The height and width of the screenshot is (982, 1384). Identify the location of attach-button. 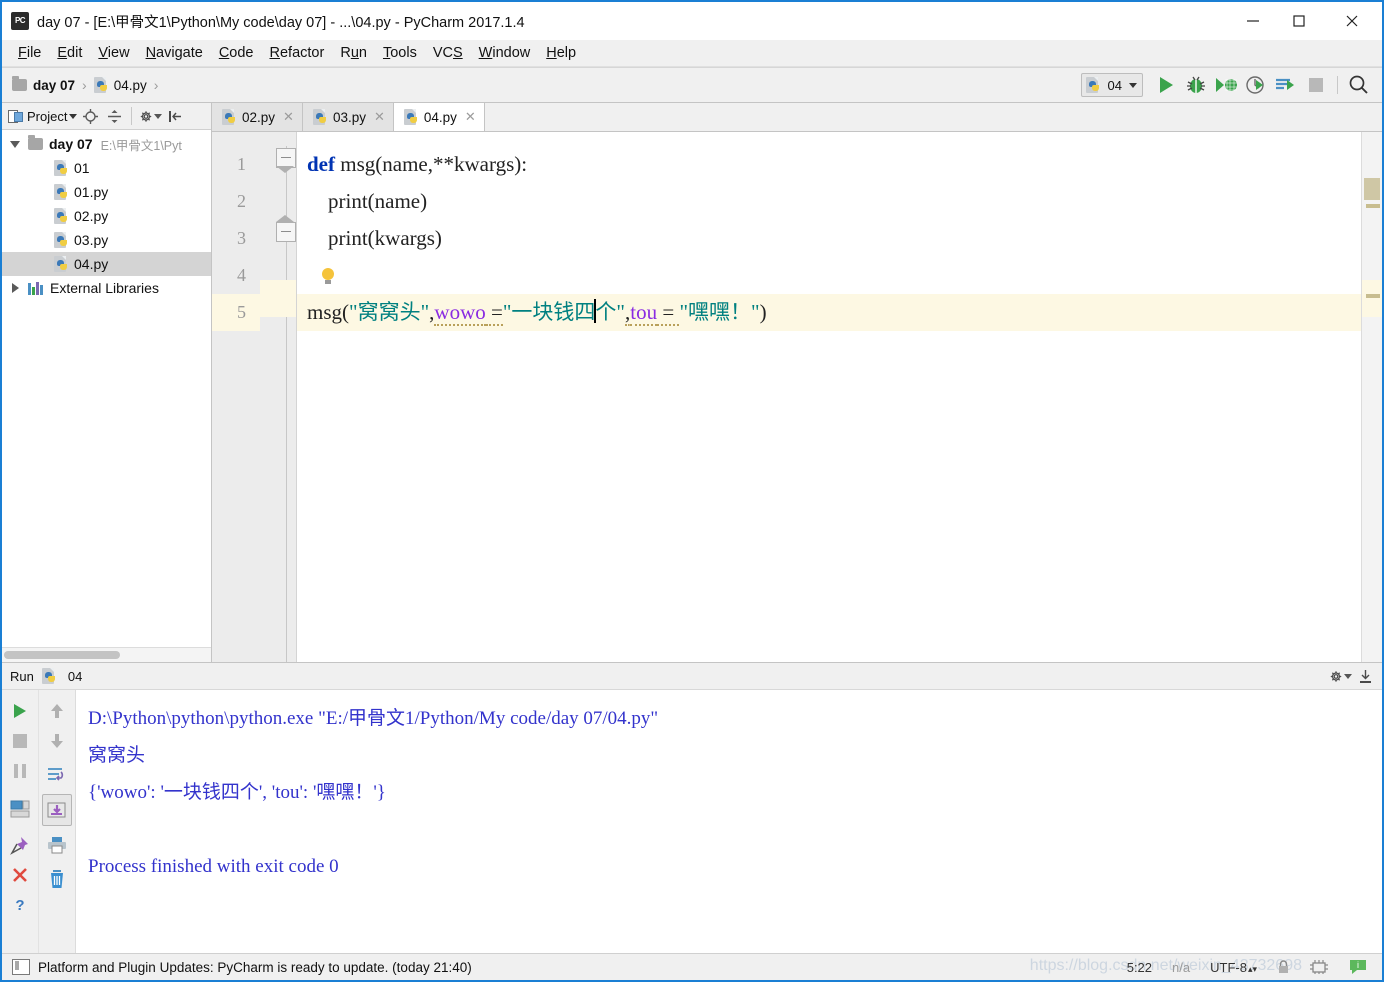
(1286, 85).